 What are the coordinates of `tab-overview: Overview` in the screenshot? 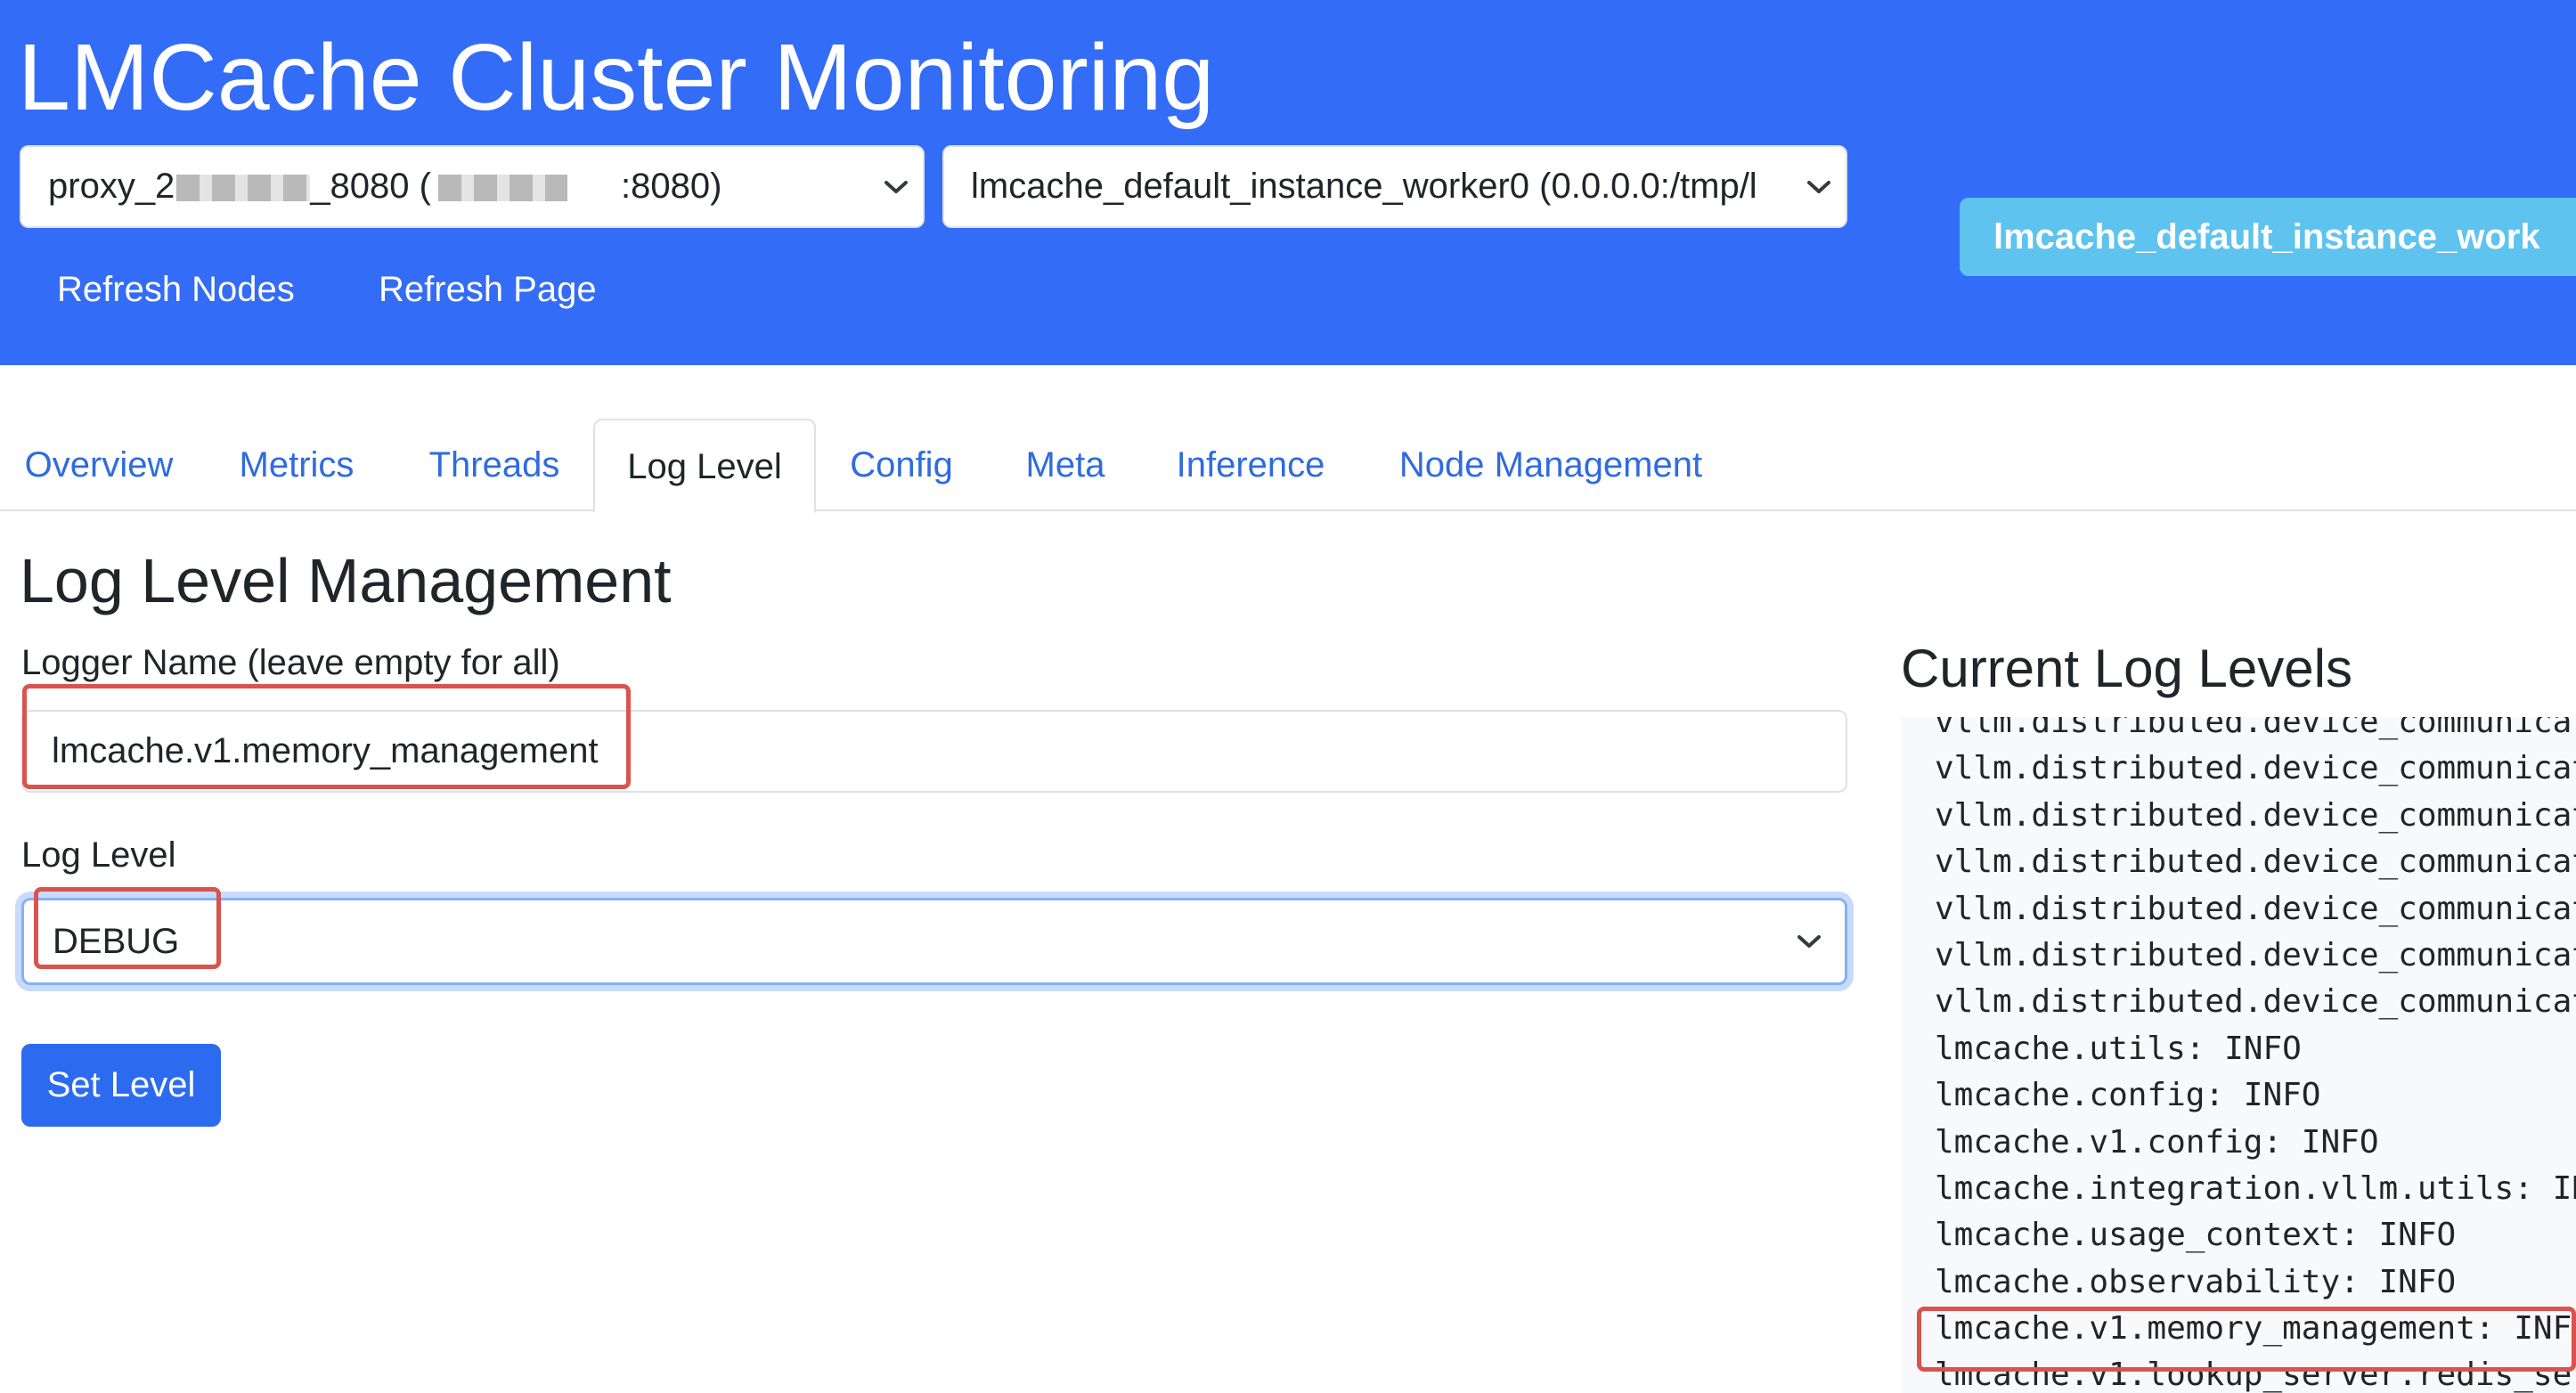 It's located at (99, 465).